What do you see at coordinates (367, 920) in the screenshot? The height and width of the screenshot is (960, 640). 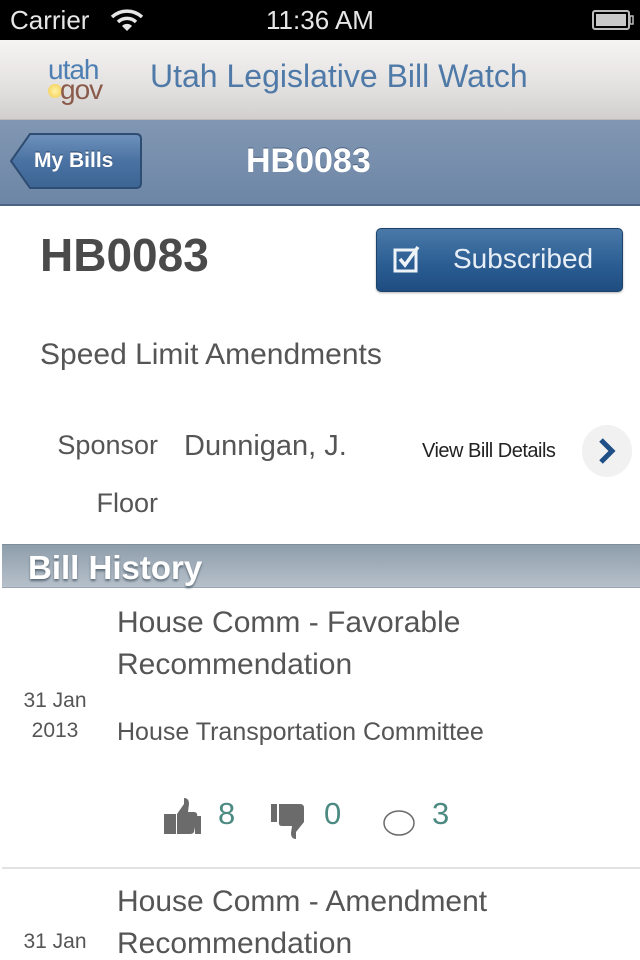 I see `history-action: House Comm - Amendment Recommendation` at bounding box center [367, 920].